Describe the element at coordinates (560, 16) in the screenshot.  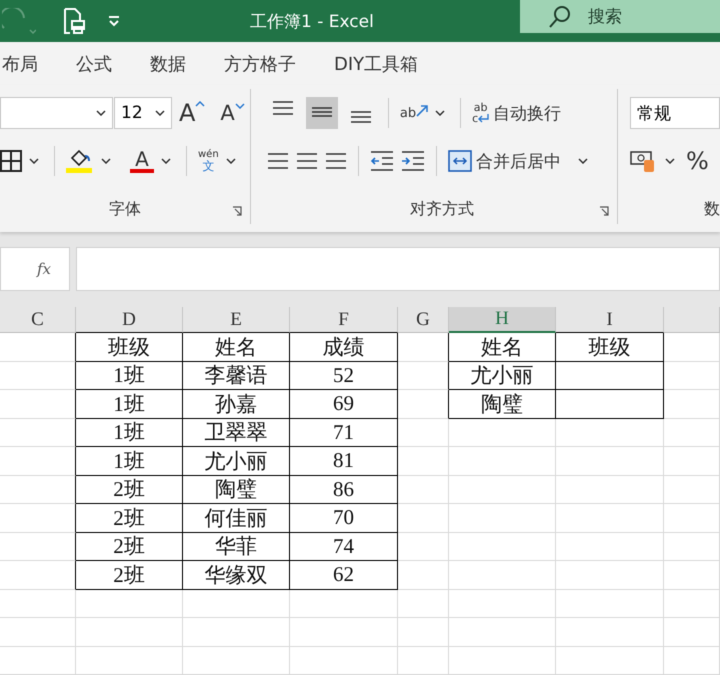
I see `search-icon` at that location.